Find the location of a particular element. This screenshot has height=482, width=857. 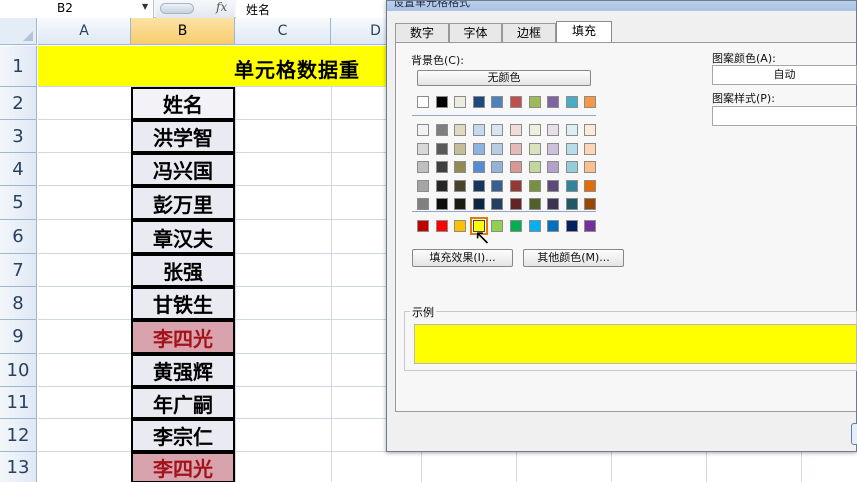

pattern-style-select is located at coordinates (784, 116).